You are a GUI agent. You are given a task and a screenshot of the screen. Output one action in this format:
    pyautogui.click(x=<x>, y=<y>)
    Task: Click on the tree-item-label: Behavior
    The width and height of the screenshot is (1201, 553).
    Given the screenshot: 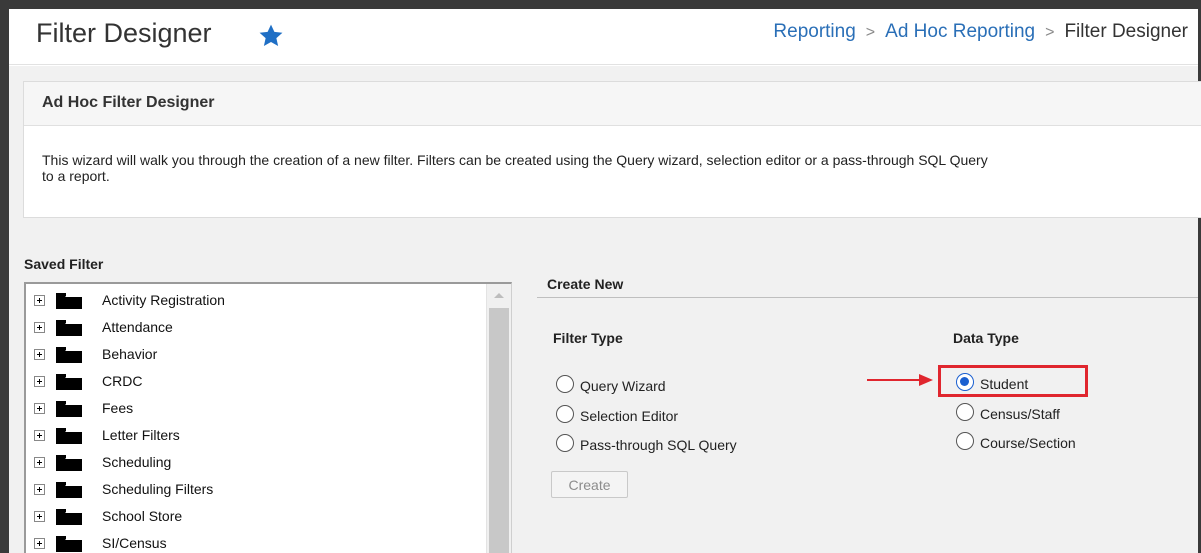 What is the action you would take?
    pyautogui.click(x=130, y=354)
    